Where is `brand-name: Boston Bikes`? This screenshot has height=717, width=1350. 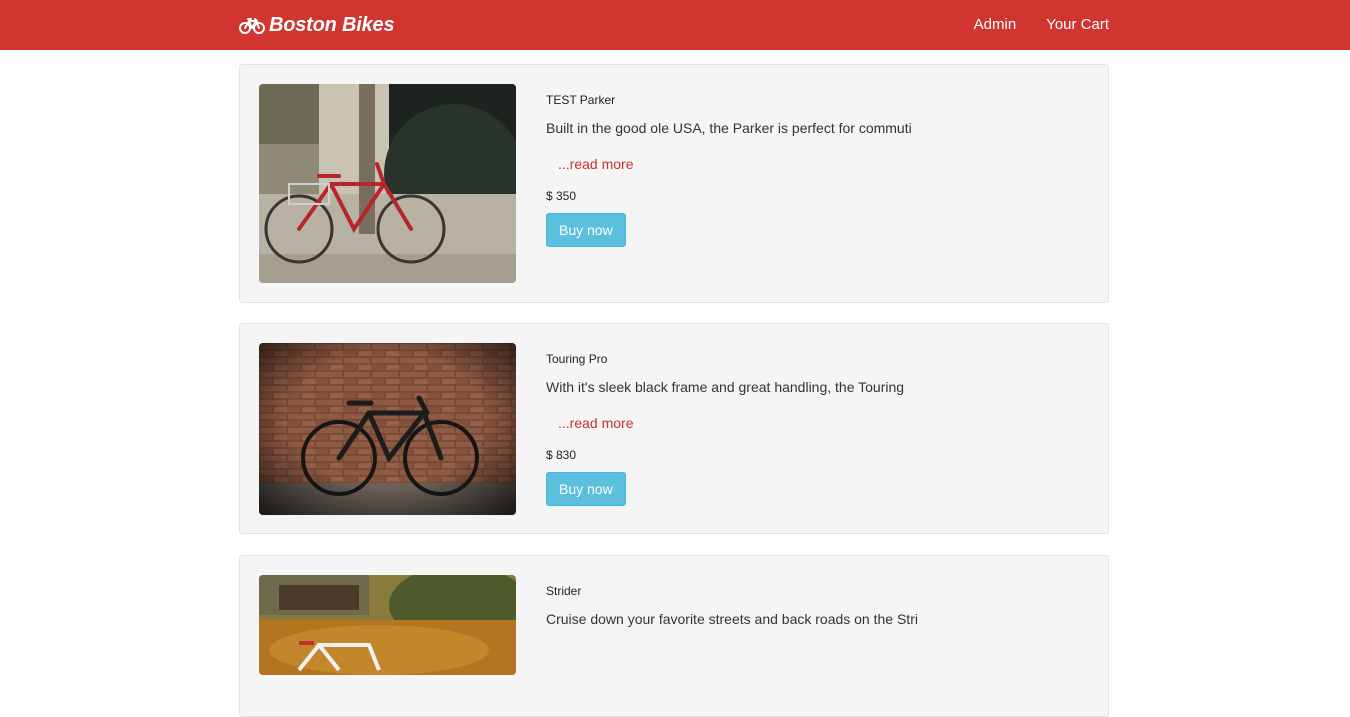
brand-name: Boston Bikes is located at coordinates (332, 25).